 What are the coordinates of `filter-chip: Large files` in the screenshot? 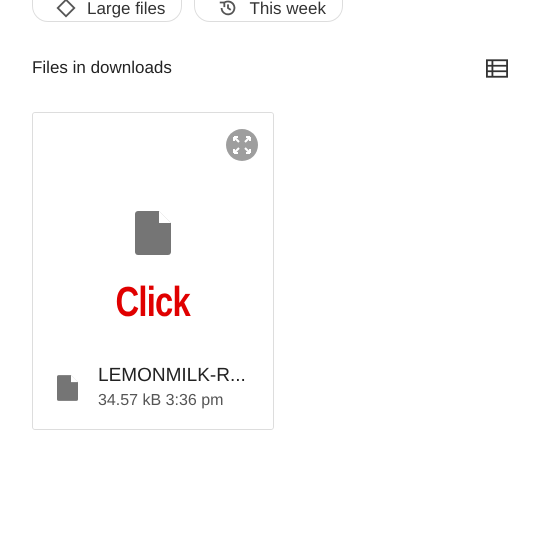 It's located at (107, 11).